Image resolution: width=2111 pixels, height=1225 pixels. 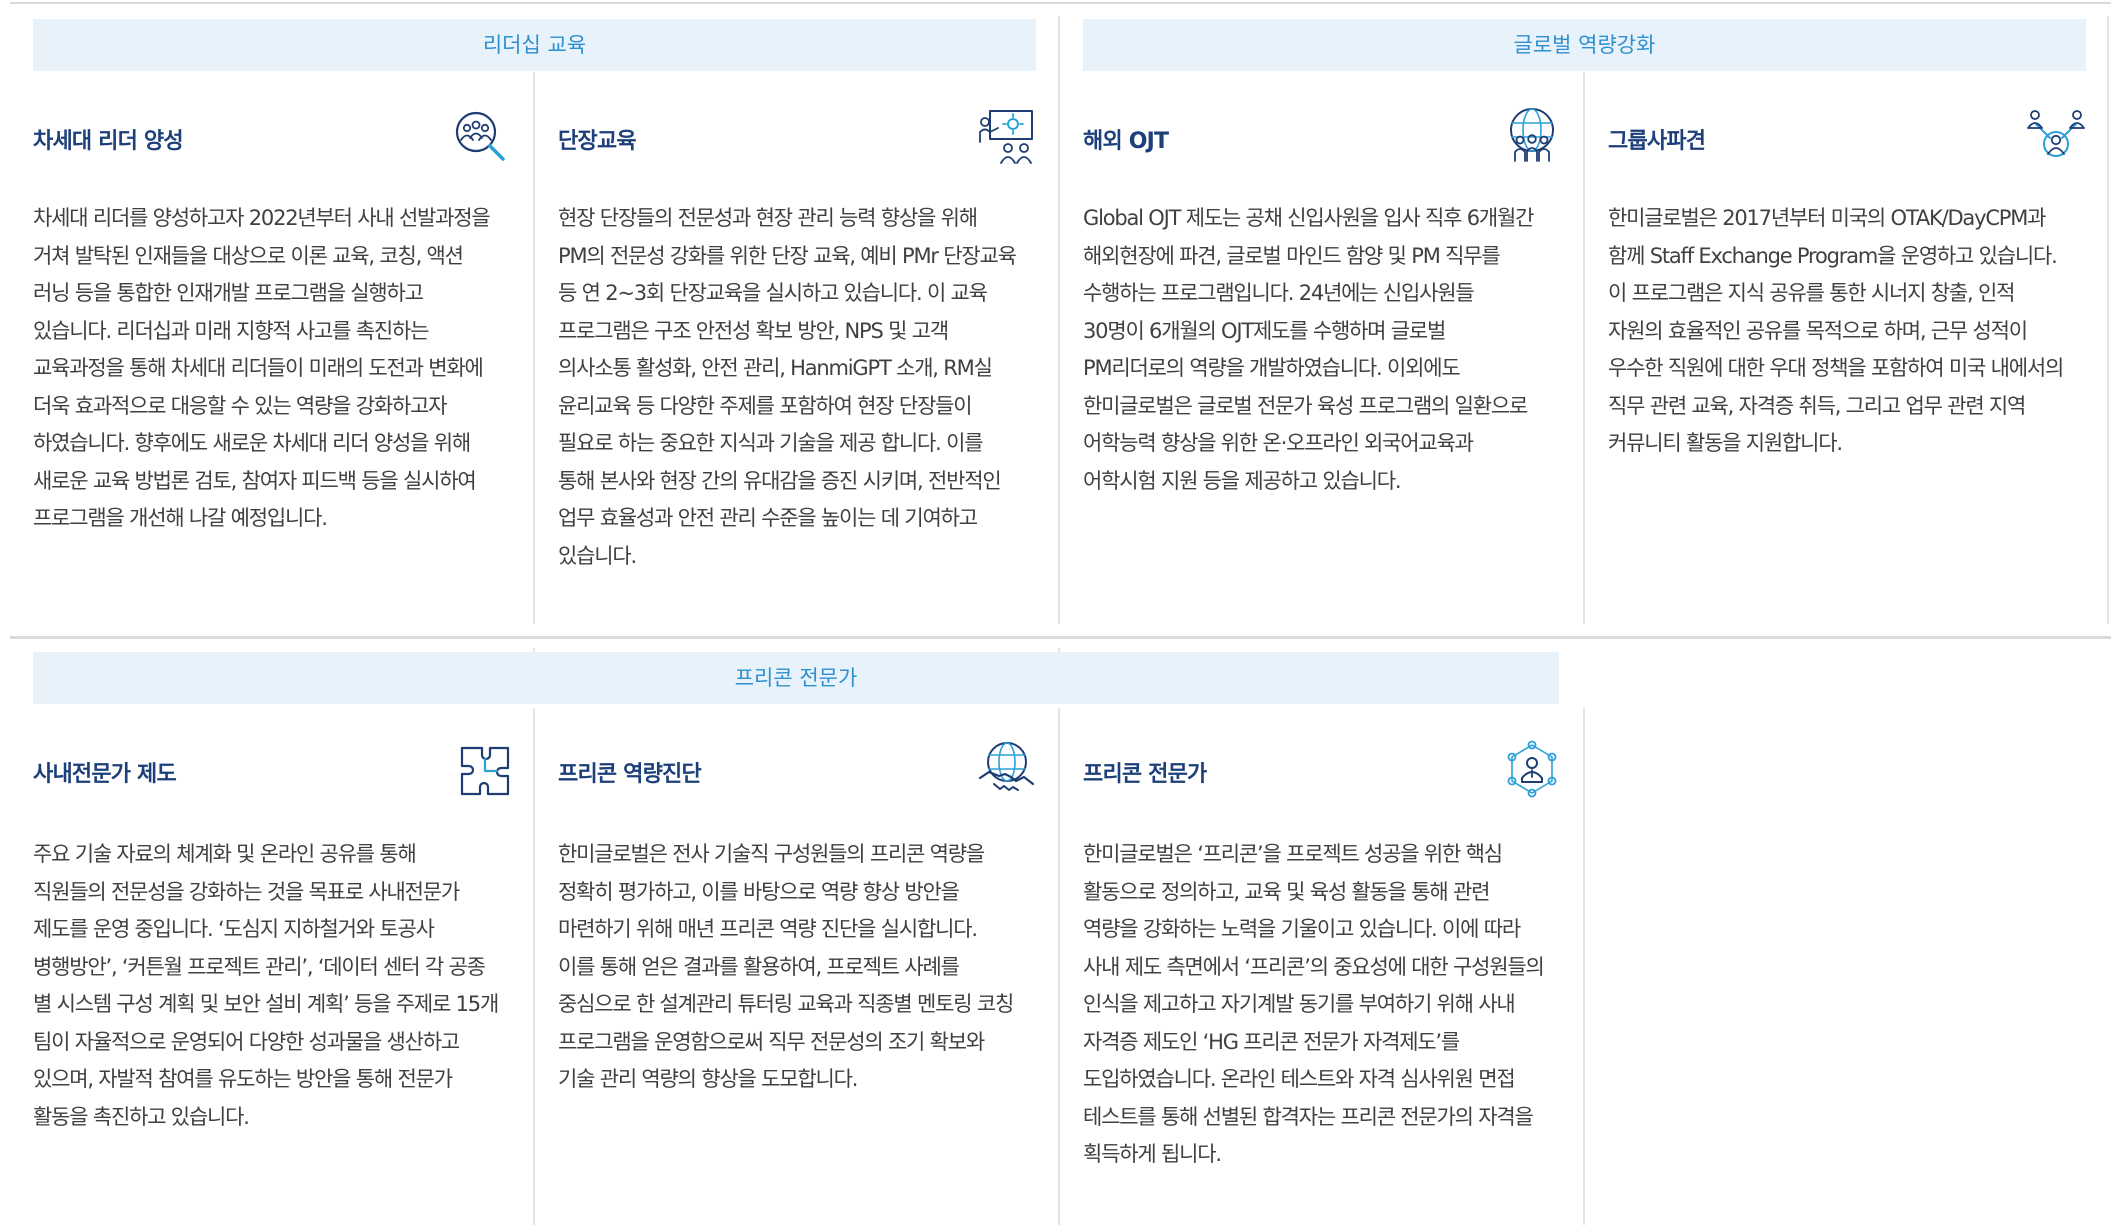 I want to click on card-title: 프리콘 전문가, so click(x=1145, y=774).